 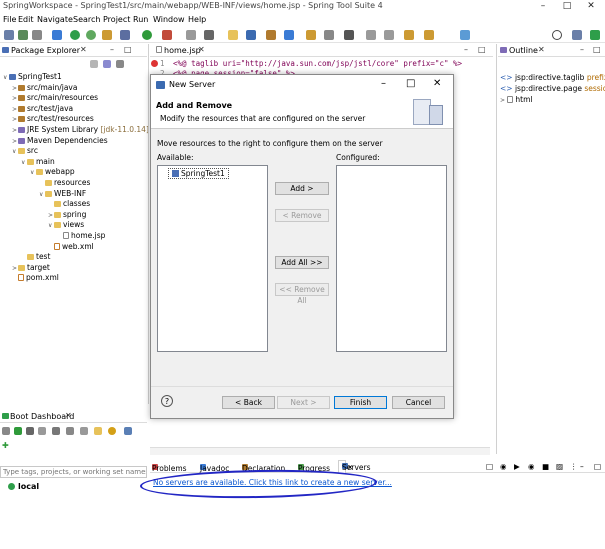 What do you see at coordinates (371, 35) in the screenshot?
I see `next-annotation-icon` at bounding box center [371, 35].